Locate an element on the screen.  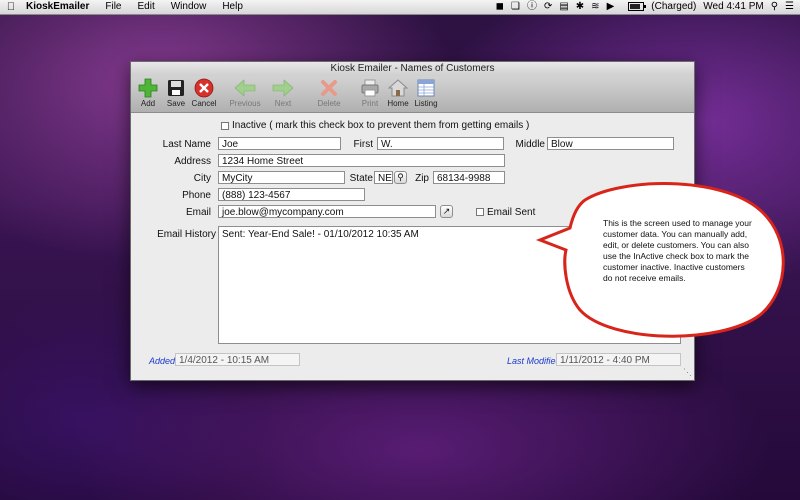
bluetooth-icon: ✱ is located at coordinates (580, 7).